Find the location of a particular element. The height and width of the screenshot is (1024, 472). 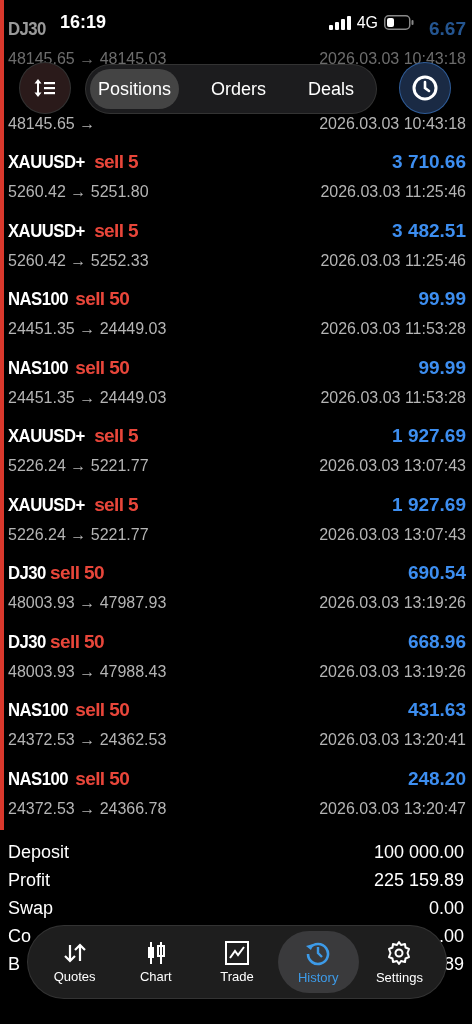

price-range: 24372.53 → 24362.53 is located at coordinates (87, 740).